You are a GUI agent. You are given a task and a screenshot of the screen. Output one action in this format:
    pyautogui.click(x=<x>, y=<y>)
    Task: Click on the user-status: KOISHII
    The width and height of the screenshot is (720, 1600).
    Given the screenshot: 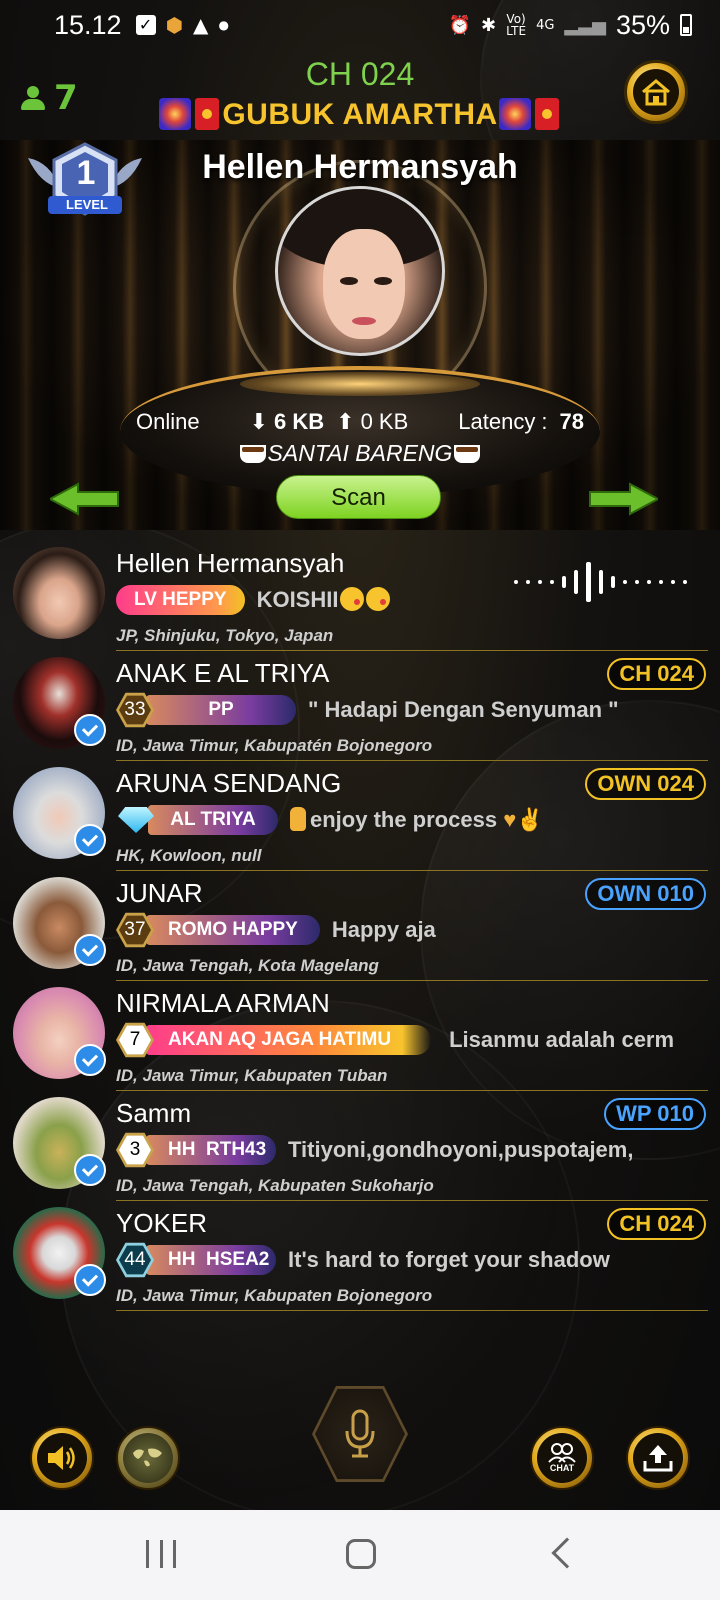 What is the action you would take?
    pyautogui.click(x=324, y=600)
    